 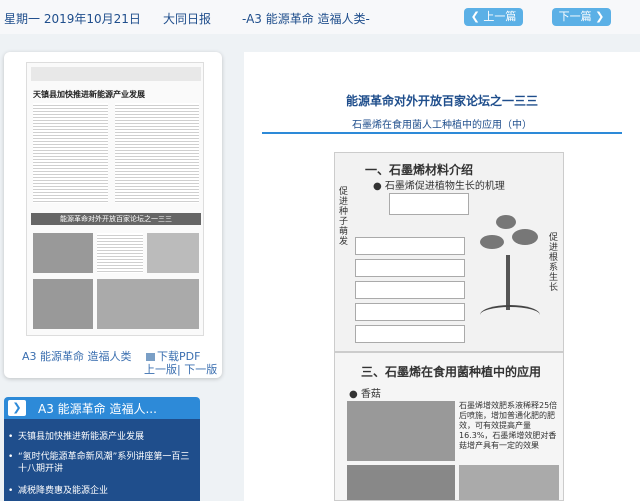 What do you see at coordinates (89, 94) in the screenshot?
I see `thumbnail-headline: 天镇县加快推进新能源产业发展` at bounding box center [89, 94].